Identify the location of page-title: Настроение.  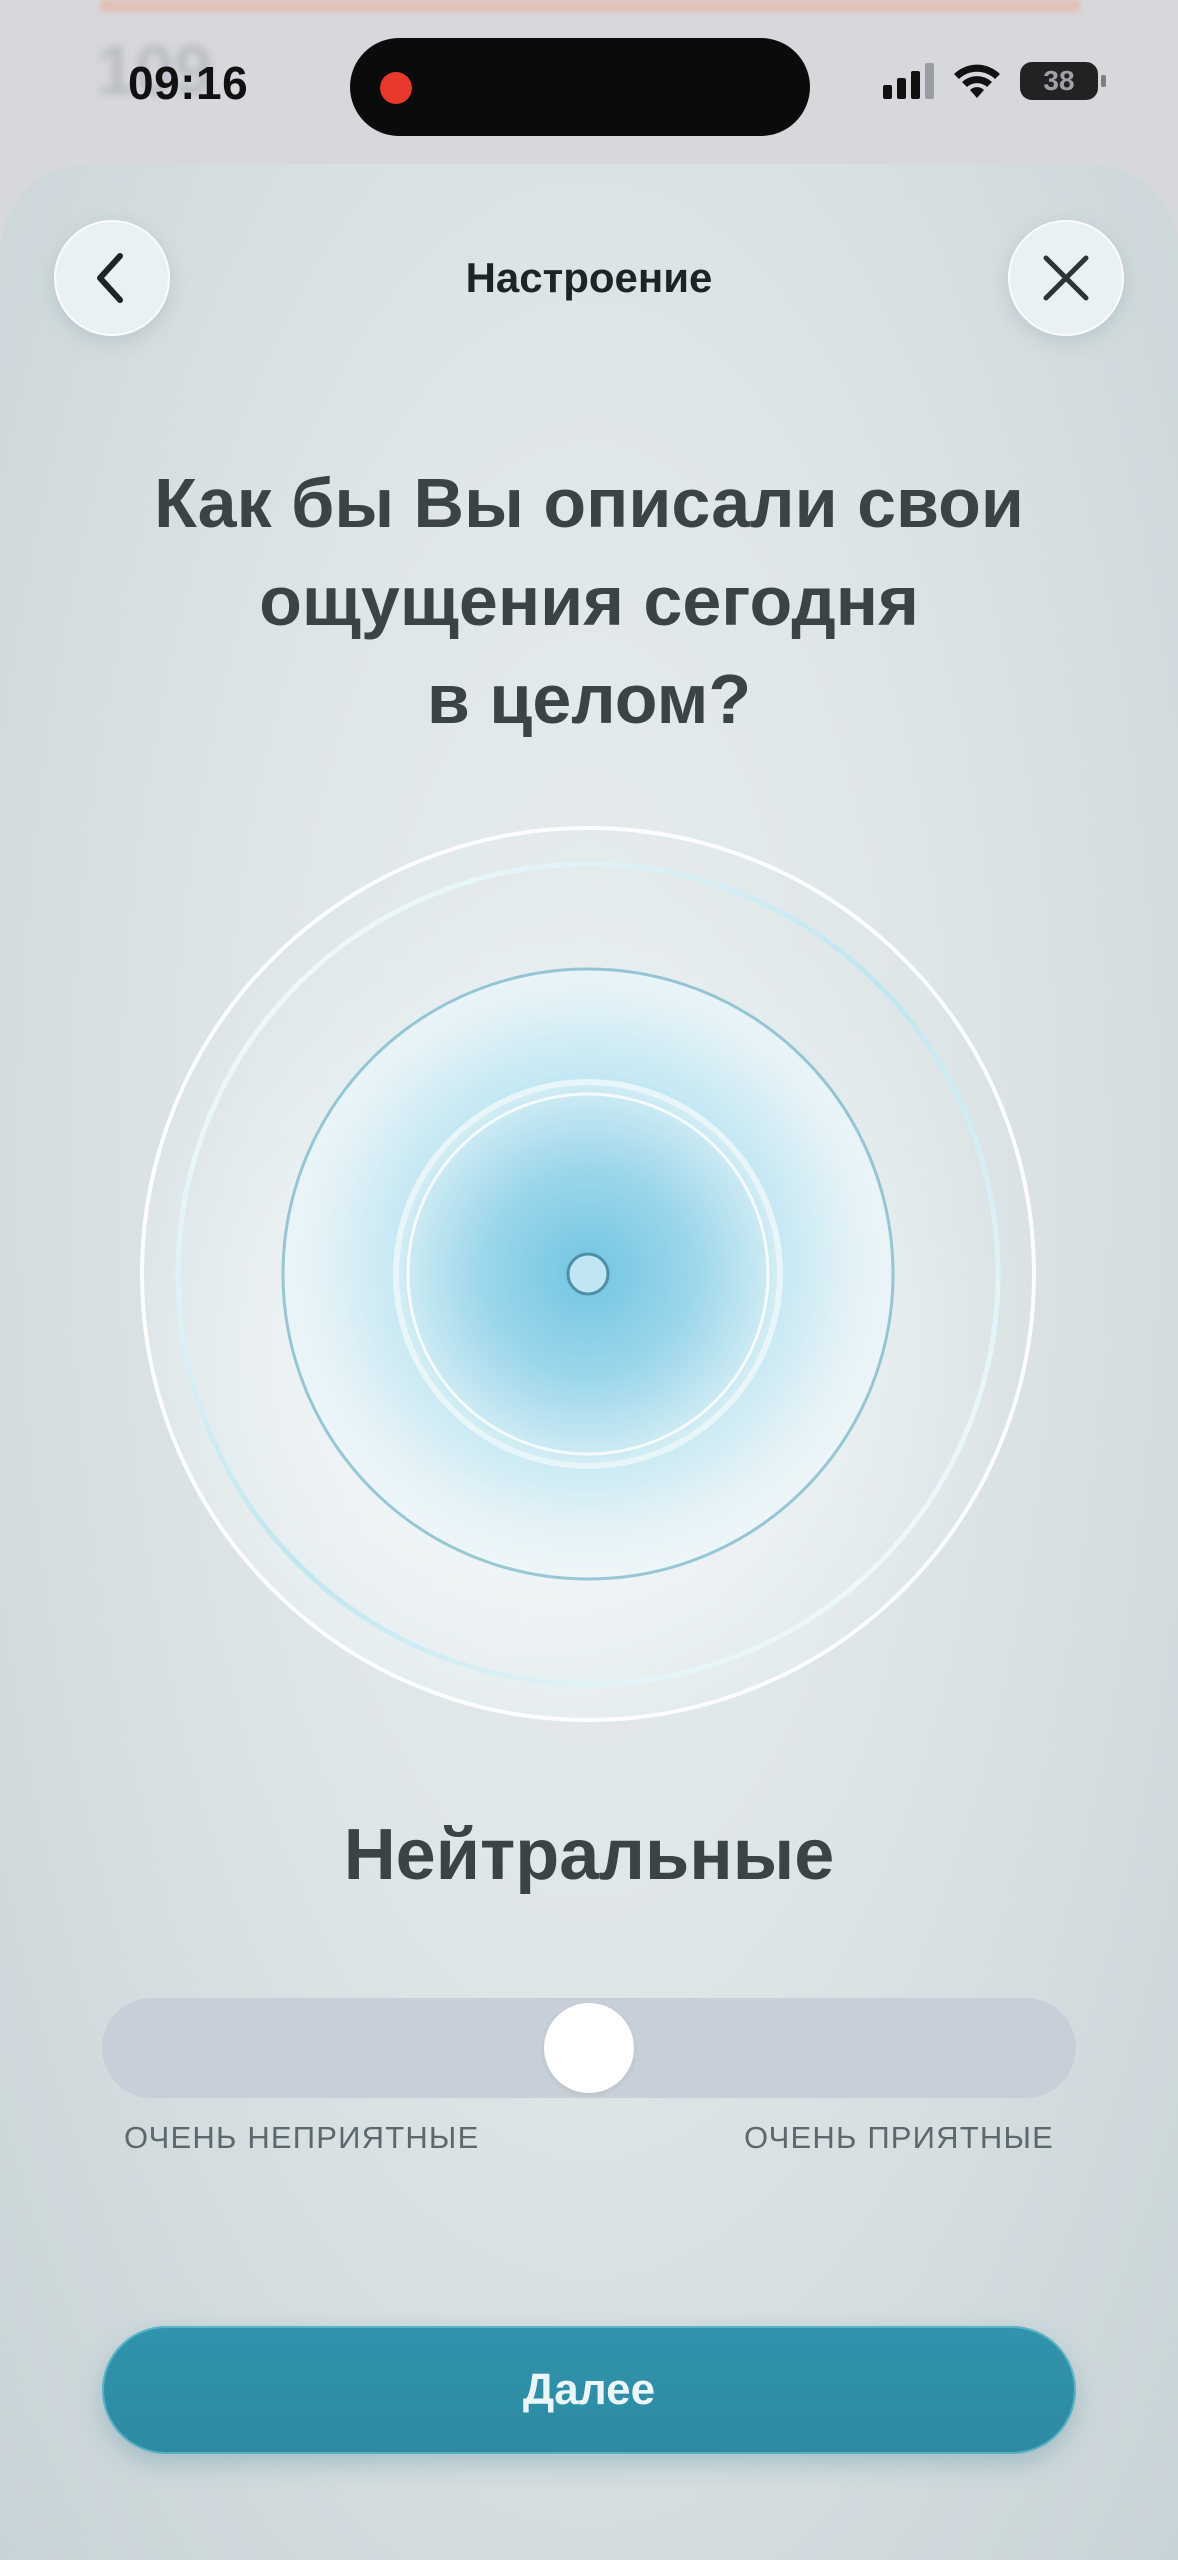
(589, 277).